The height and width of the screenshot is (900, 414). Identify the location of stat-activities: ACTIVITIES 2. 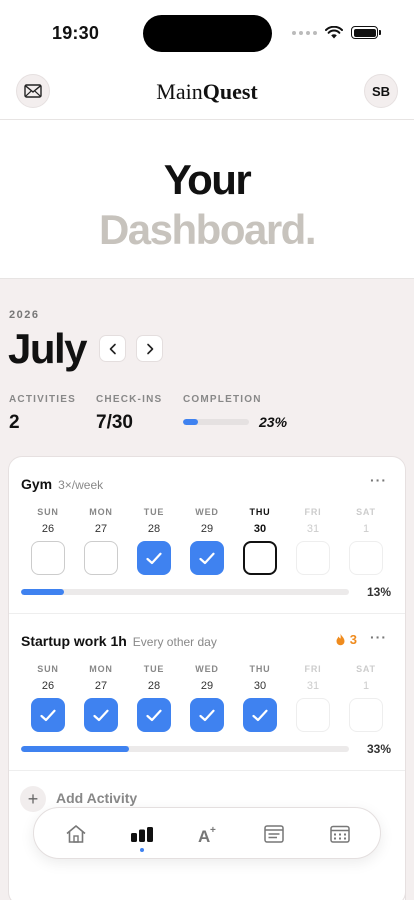
(42, 414).